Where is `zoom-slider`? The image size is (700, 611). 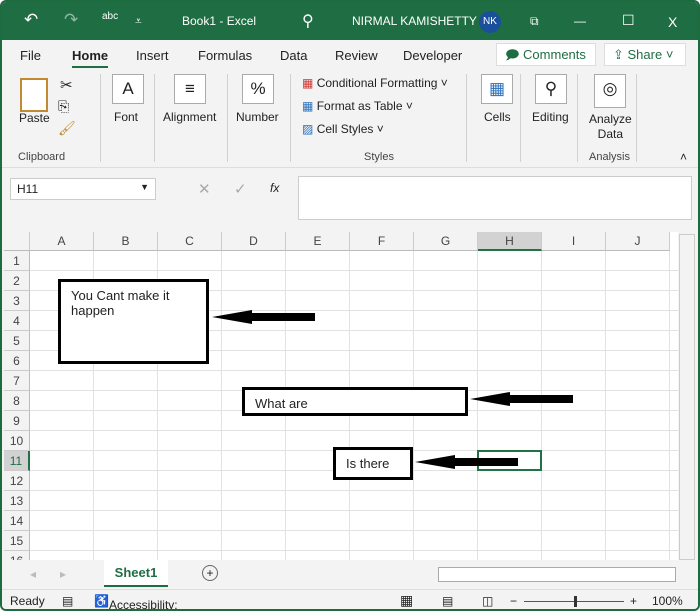
zoom-slider is located at coordinates (574, 601).